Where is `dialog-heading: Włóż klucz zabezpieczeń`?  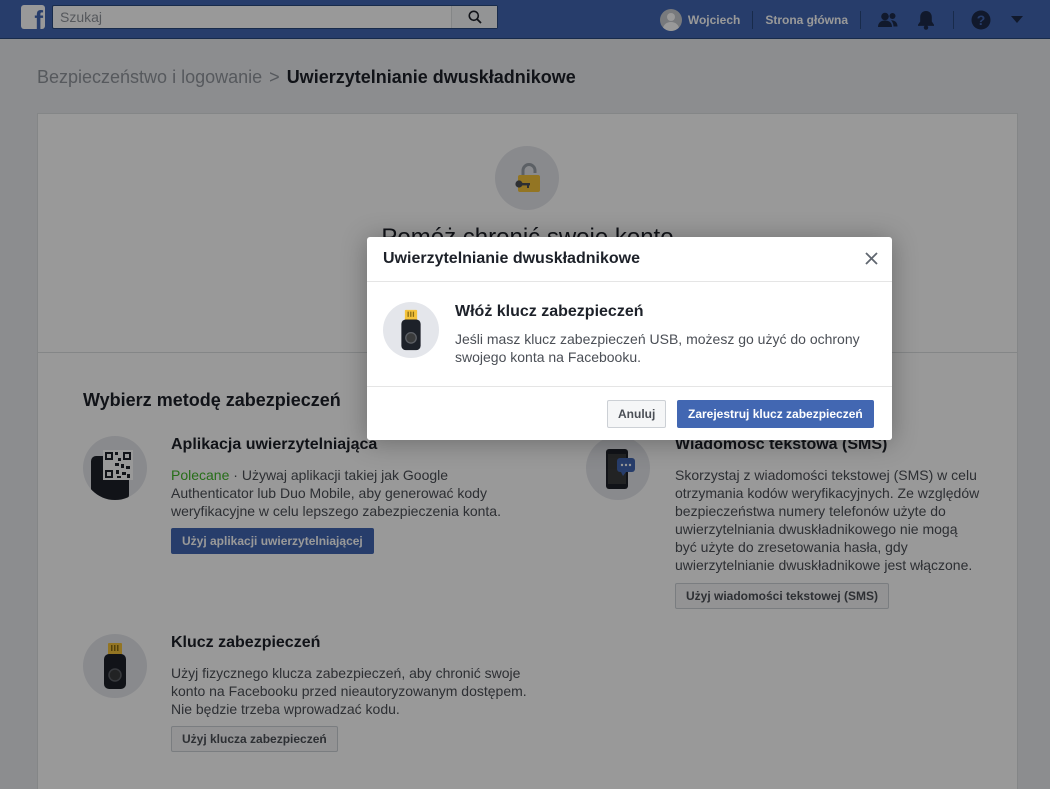
dialog-heading: Włóż klucz zabezpieczeń is located at coordinates (549, 311).